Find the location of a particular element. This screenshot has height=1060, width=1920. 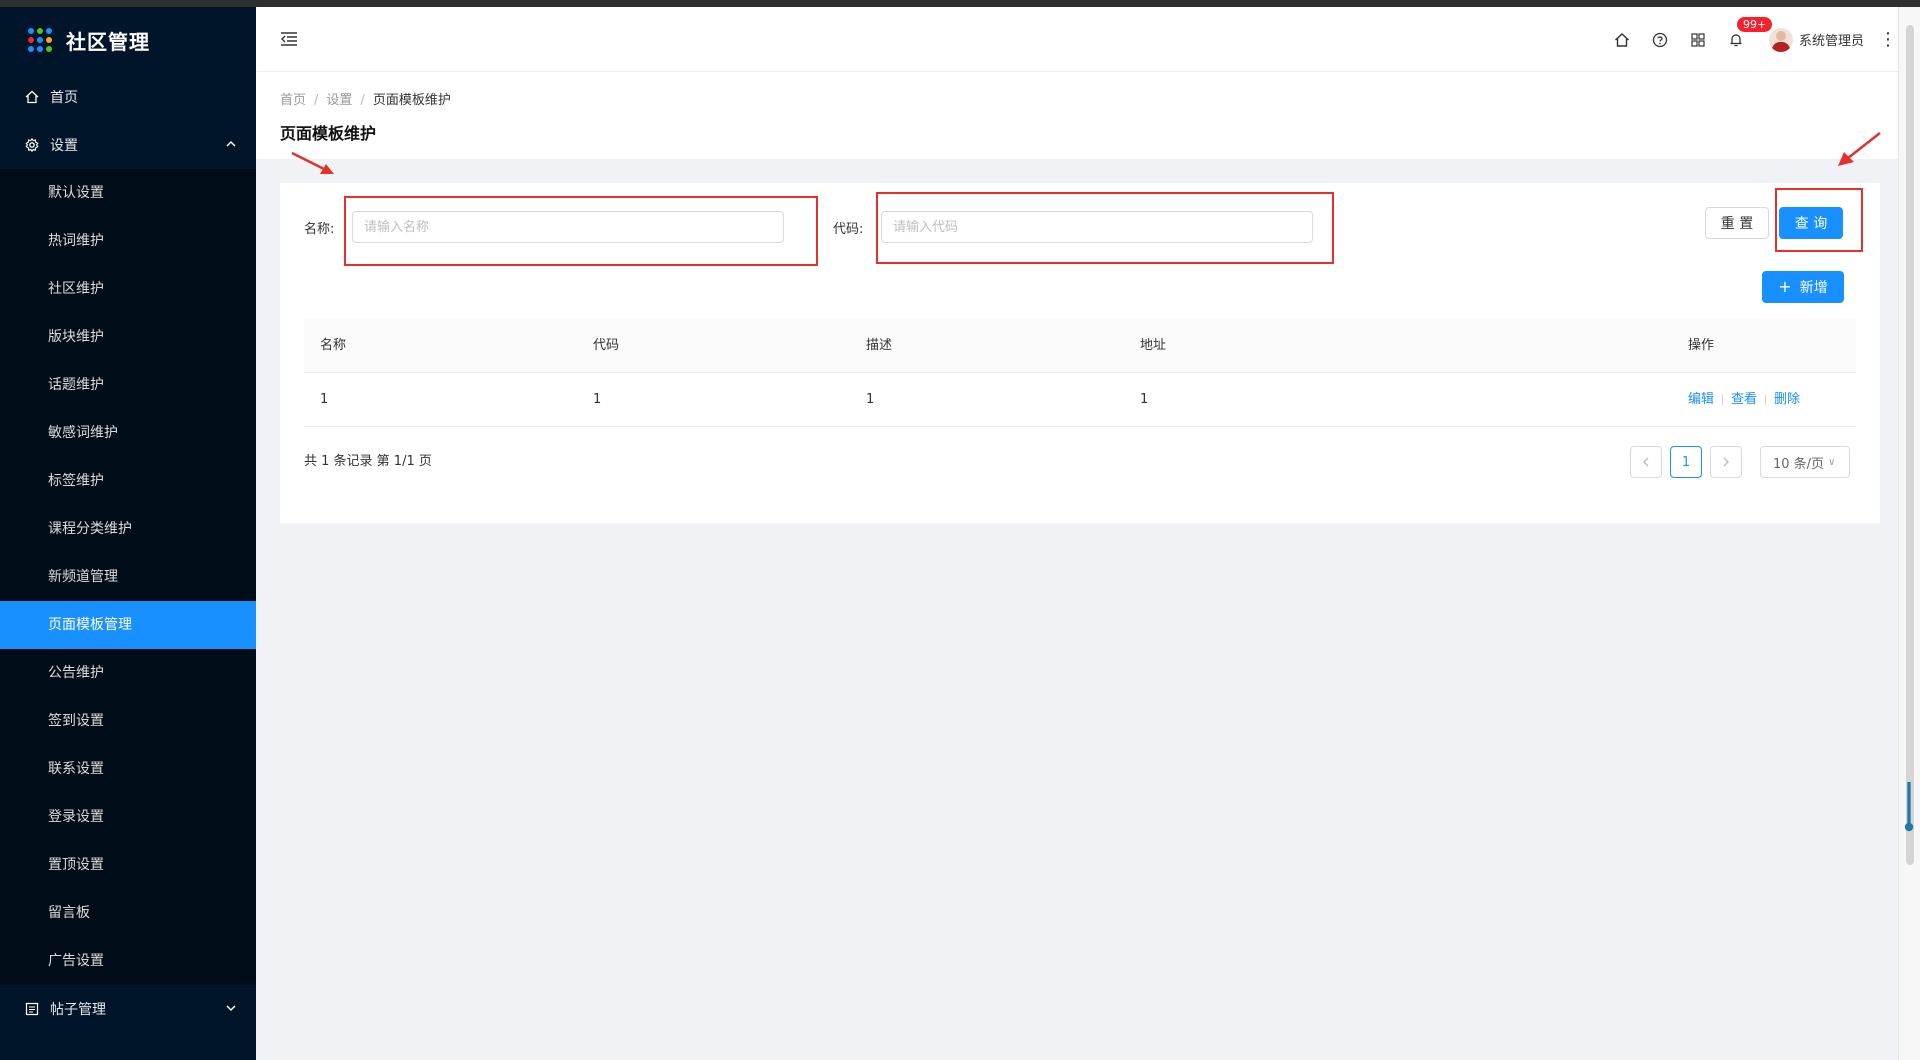

gear-icon is located at coordinates (32, 145).